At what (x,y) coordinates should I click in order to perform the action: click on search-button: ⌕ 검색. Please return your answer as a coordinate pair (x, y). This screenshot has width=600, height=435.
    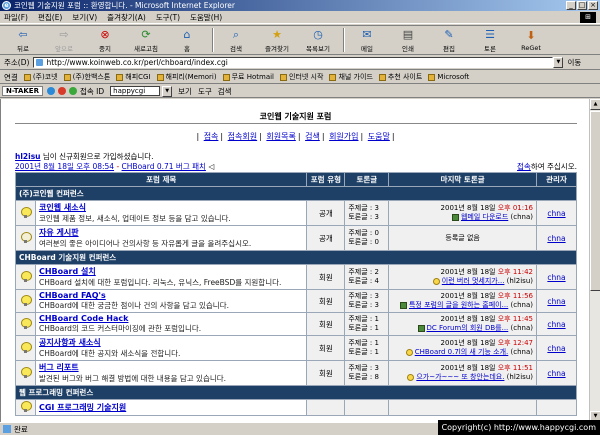
    Looking at the image, I should click on (236, 40).